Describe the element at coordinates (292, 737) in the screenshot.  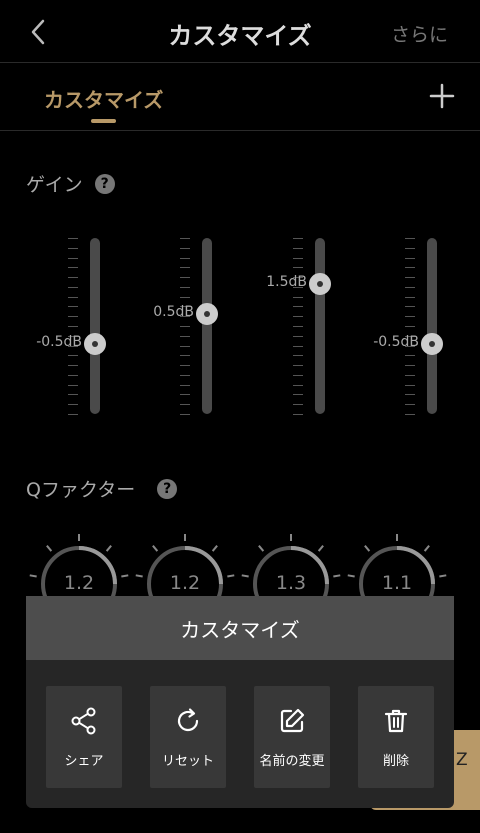
I see `rename-button: 名前の変更` at that location.